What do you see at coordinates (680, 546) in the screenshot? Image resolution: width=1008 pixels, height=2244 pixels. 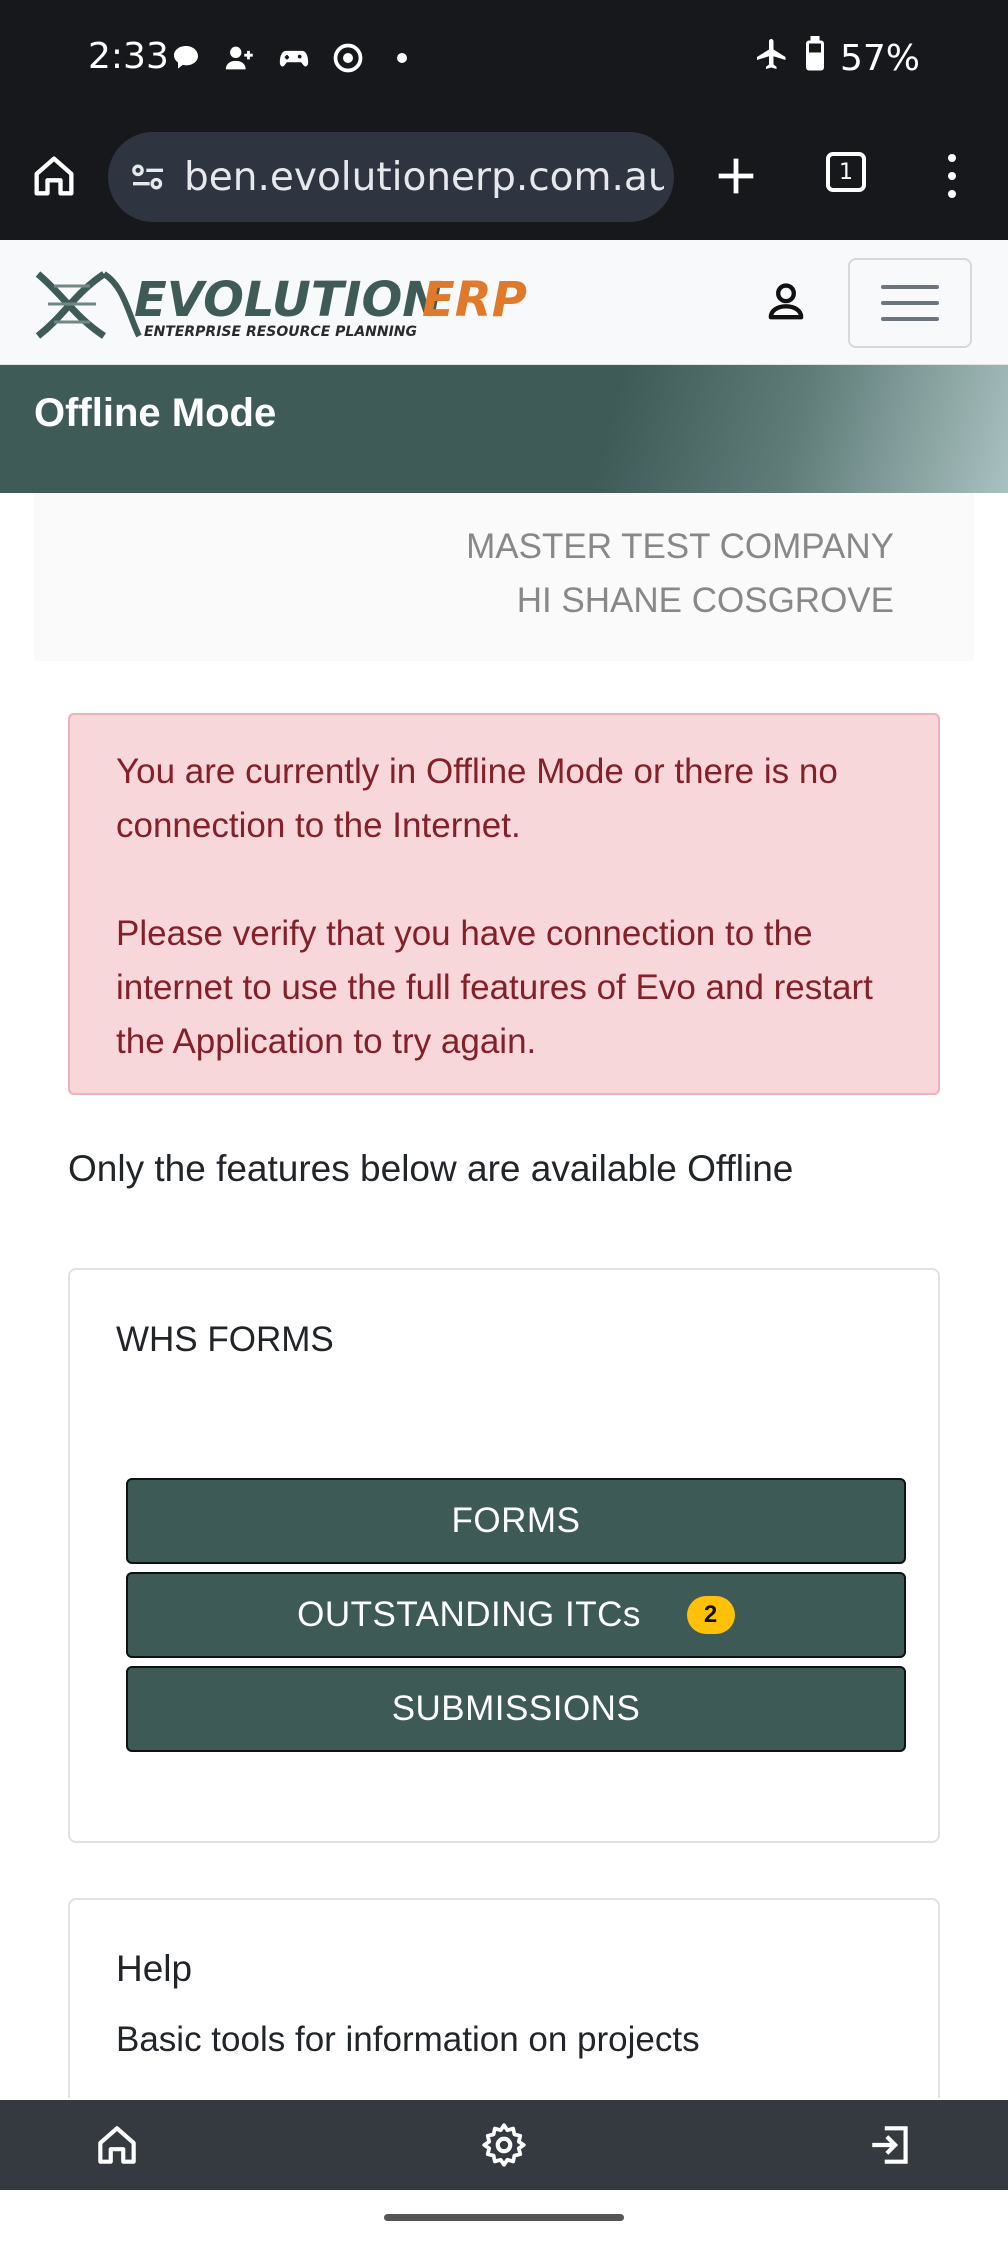 I see `company-name: MASTER TEST COMPANY` at bounding box center [680, 546].